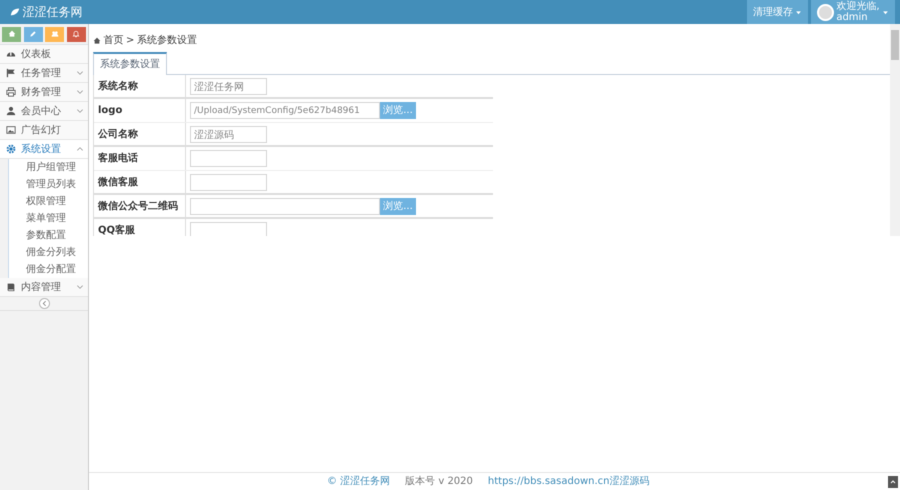 The image size is (900, 490). I want to click on breadcrumb-item: 首页, so click(114, 40).